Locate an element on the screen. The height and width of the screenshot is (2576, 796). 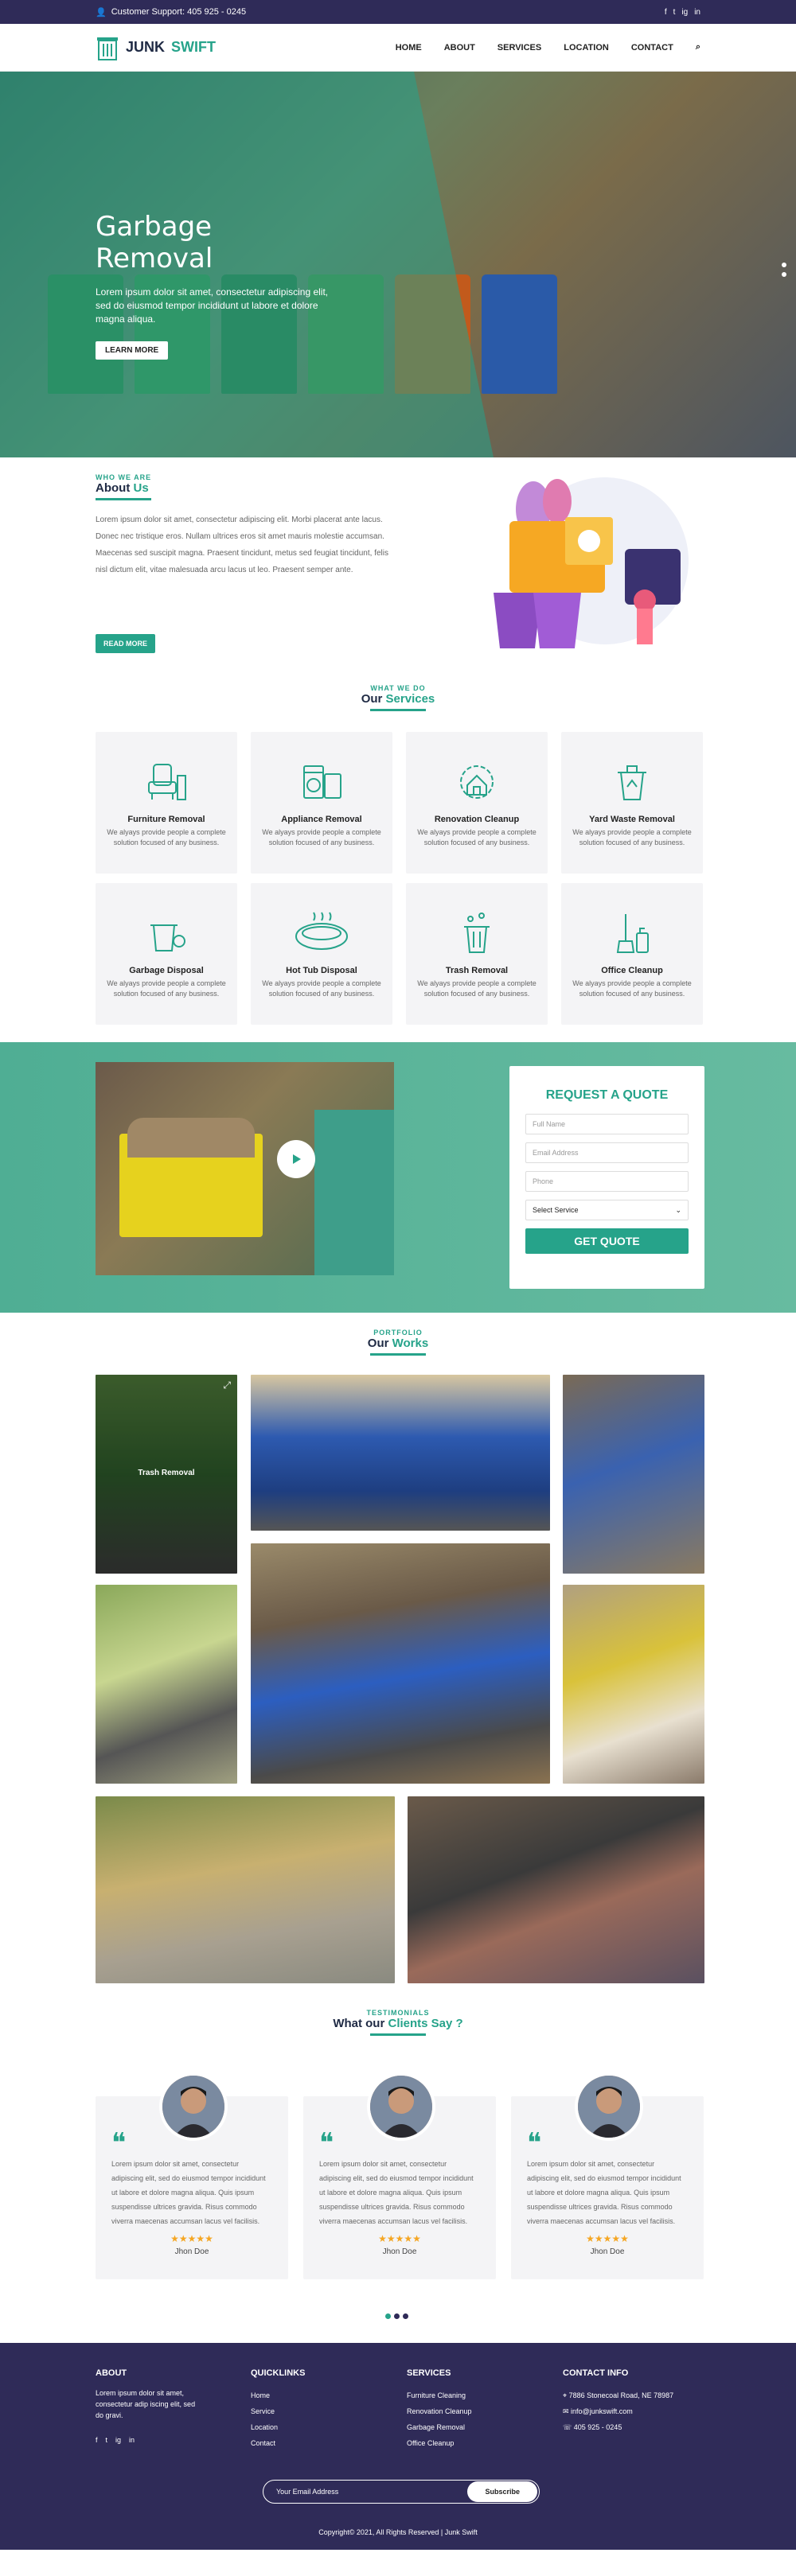
footer-contact-heading: CONTACT INFO is located at coordinates (596, 2373).